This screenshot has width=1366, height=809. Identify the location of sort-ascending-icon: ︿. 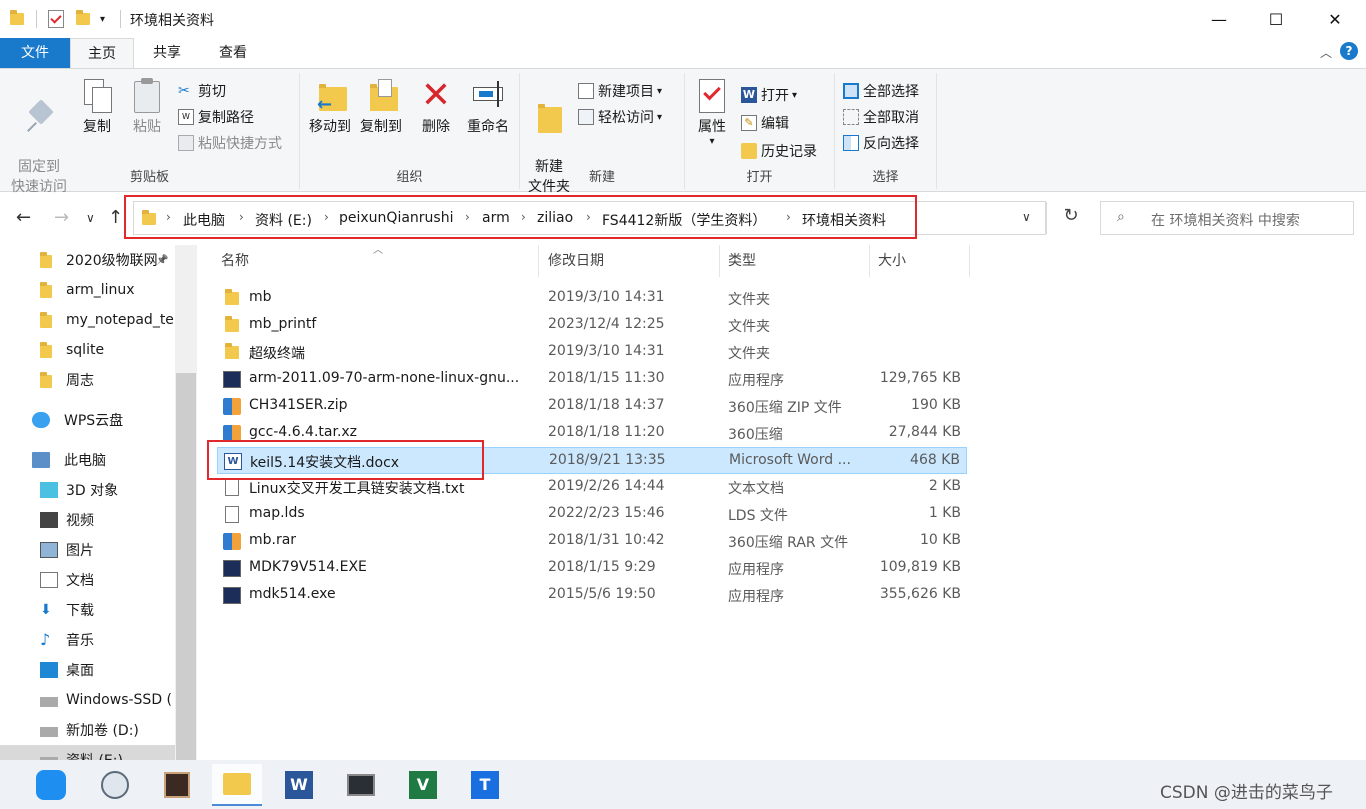
(378, 250).